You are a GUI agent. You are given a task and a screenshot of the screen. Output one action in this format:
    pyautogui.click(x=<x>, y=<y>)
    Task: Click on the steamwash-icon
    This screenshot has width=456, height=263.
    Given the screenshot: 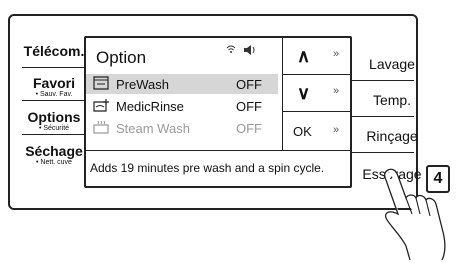 What is the action you would take?
    pyautogui.click(x=101, y=127)
    